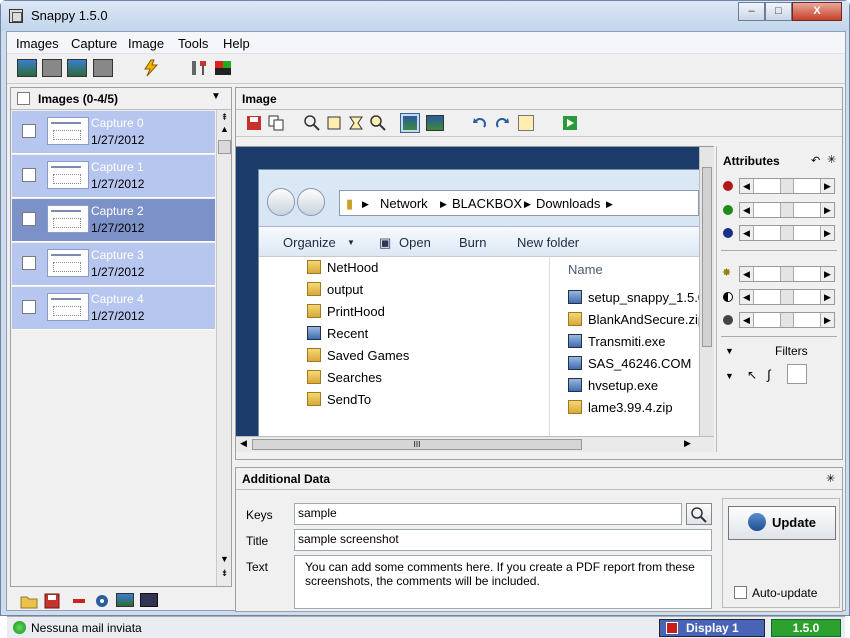  Describe the element at coordinates (276, 123) in the screenshot. I see `copy-icon` at that location.